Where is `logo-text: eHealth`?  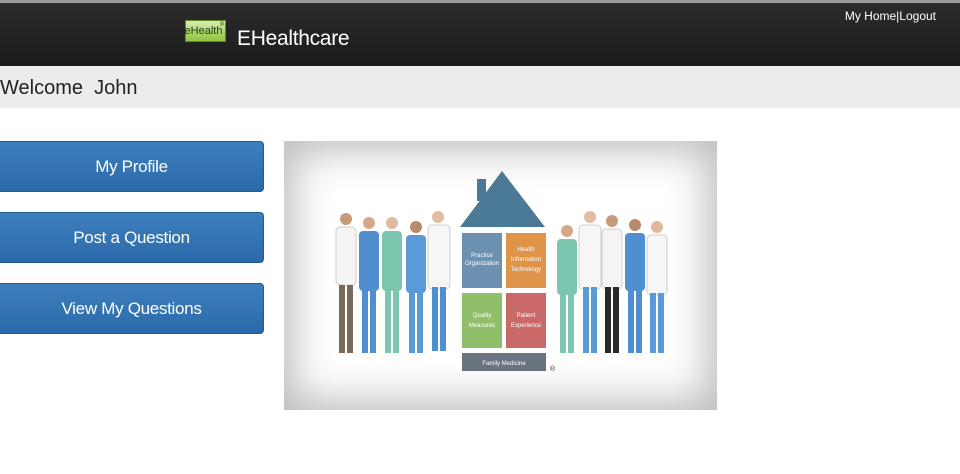
logo-text: eHealth is located at coordinates (203, 31).